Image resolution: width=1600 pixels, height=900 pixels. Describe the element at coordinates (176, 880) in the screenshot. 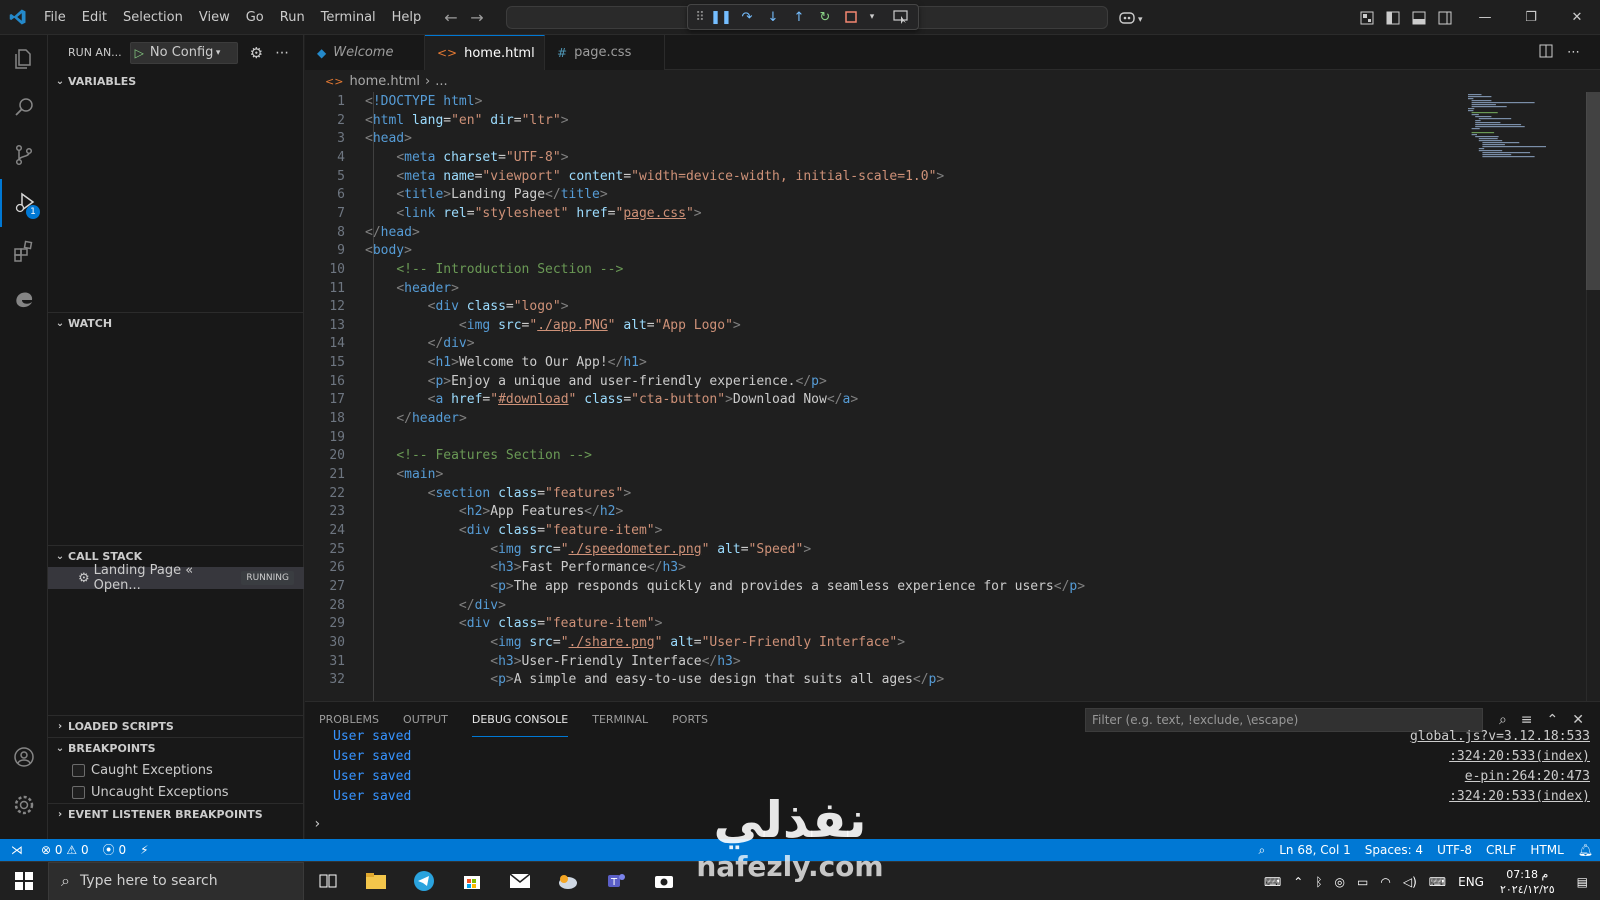

I see `taskbar-search-box: ⌕ Type here to search` at that location.